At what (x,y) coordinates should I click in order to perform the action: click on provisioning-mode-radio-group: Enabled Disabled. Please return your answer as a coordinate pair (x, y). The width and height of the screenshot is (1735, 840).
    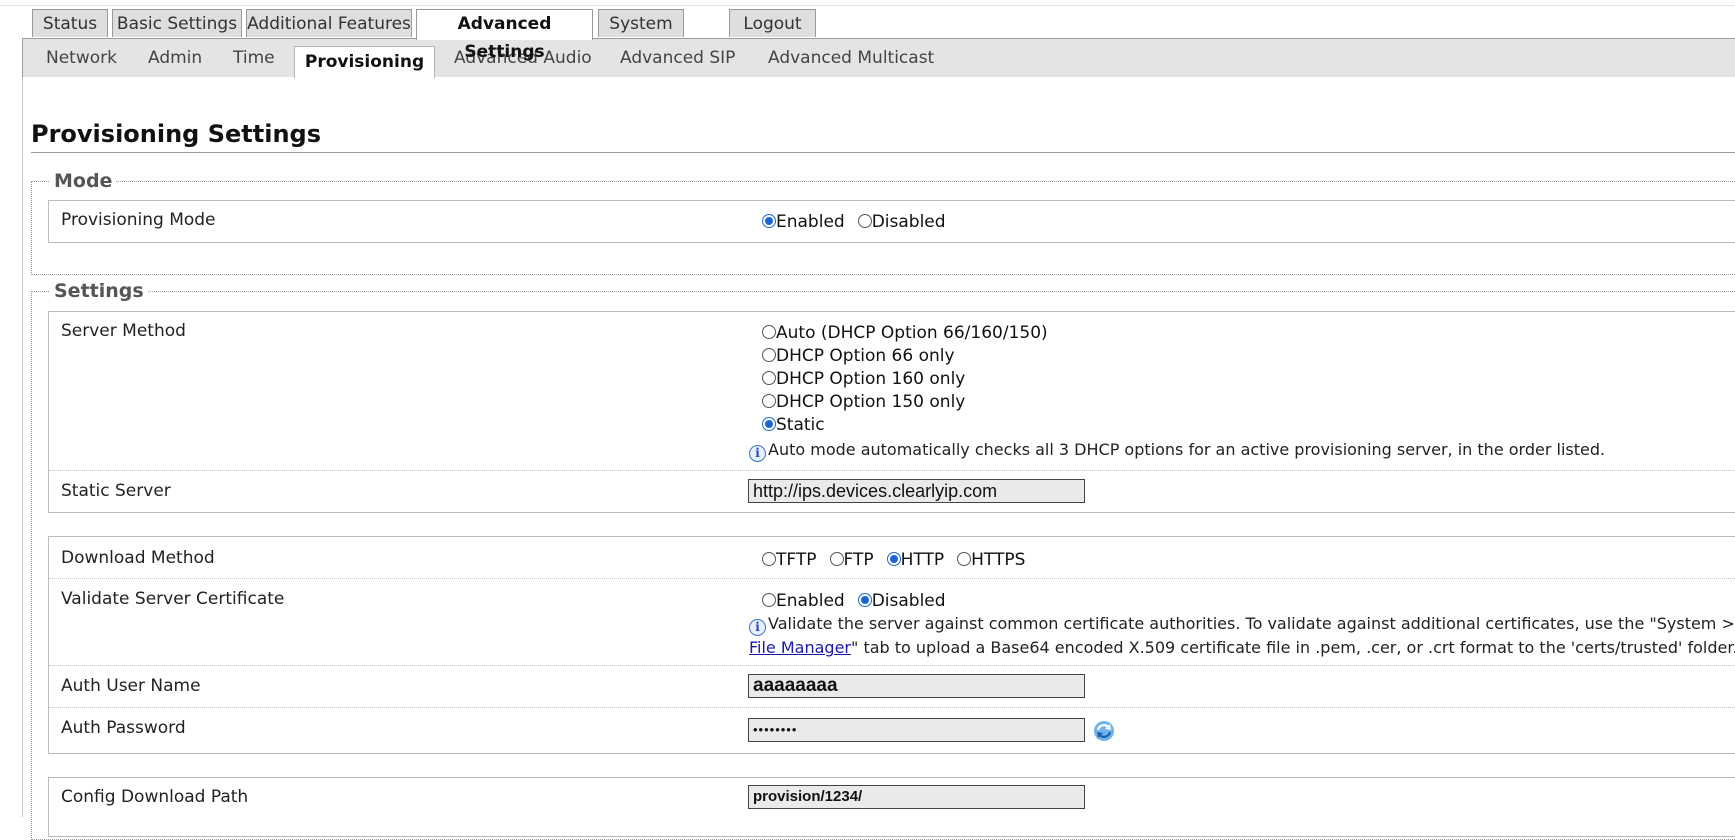
    Looking at the image, I should click on (860, 222).